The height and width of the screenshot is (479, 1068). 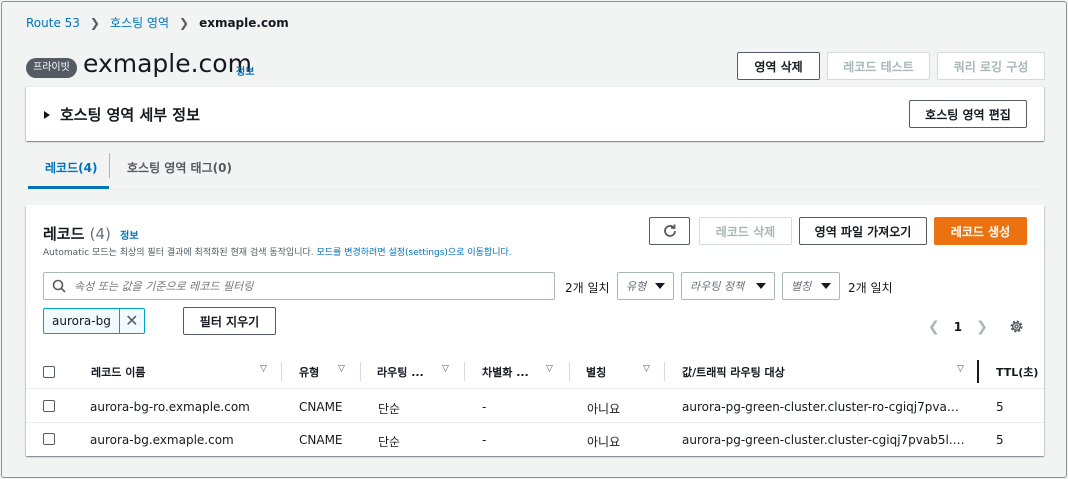 What do you see at coordinates (71, 167) in the screenshot?
I see `tab-records: 레코드(4)` at bounding box center [71, 167].